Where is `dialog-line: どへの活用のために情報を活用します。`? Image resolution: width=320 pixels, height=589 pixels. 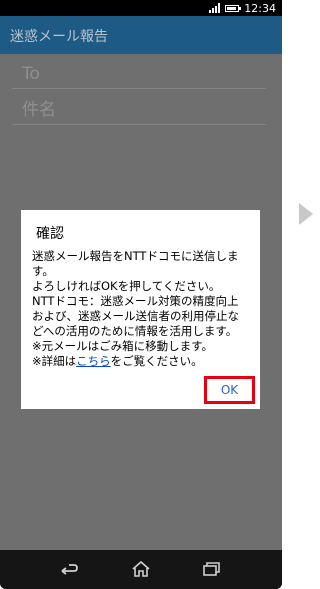 dialog-line: どへの活用のために情報を活用します。 is located at coordinates (135, 331).